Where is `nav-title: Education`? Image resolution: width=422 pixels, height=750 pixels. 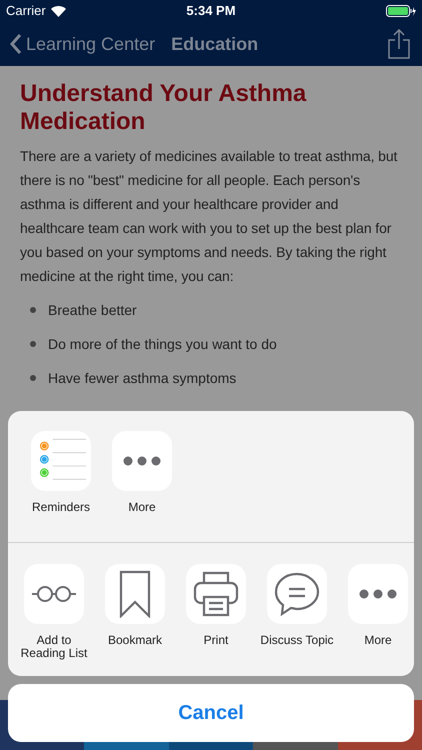
nav-title: Education is located at coordinates (214, 44).